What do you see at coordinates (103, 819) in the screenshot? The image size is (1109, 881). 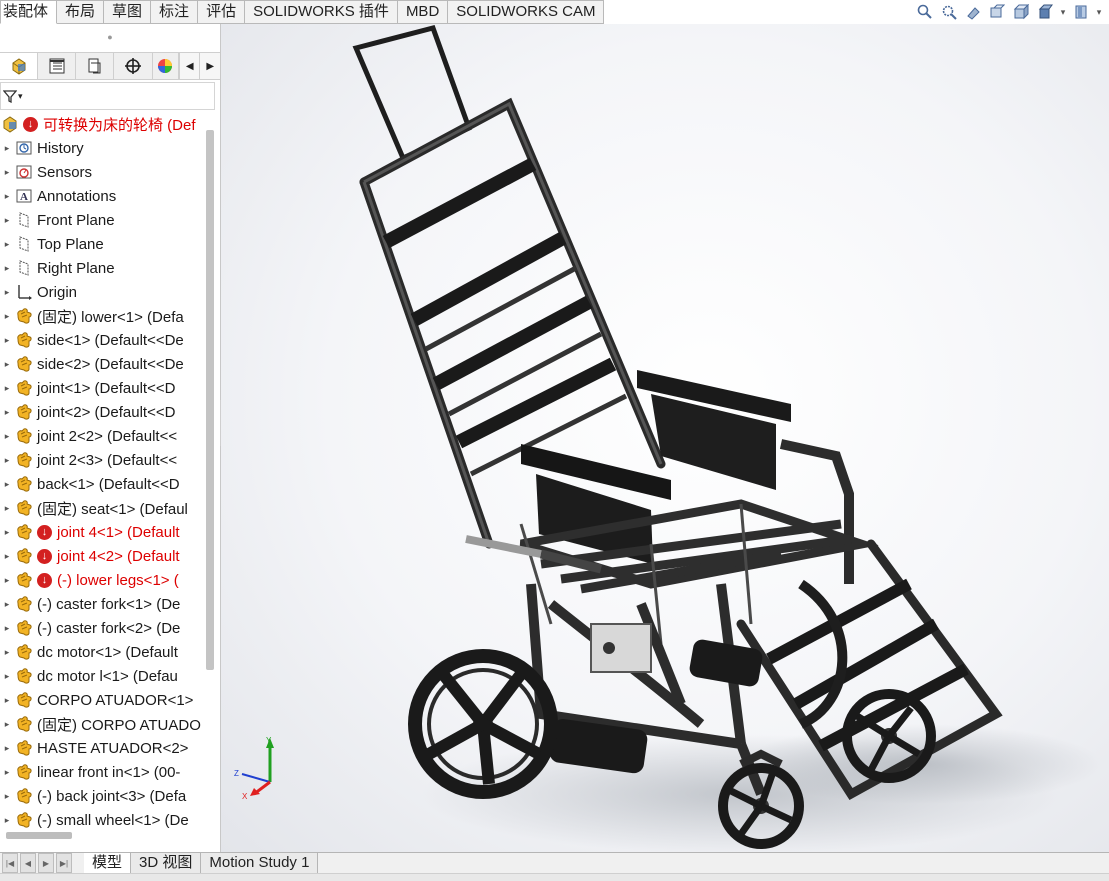 I see `tree-item: ▸ (-) small wheel<1> (De` at bounding box center [103, 819].